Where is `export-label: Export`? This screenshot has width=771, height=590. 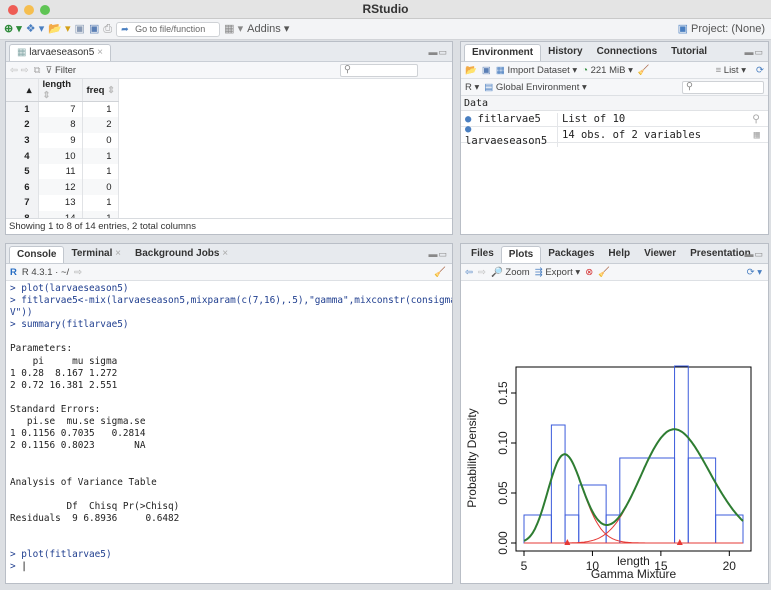 export-label: Export is located at coordinates (559, 272).